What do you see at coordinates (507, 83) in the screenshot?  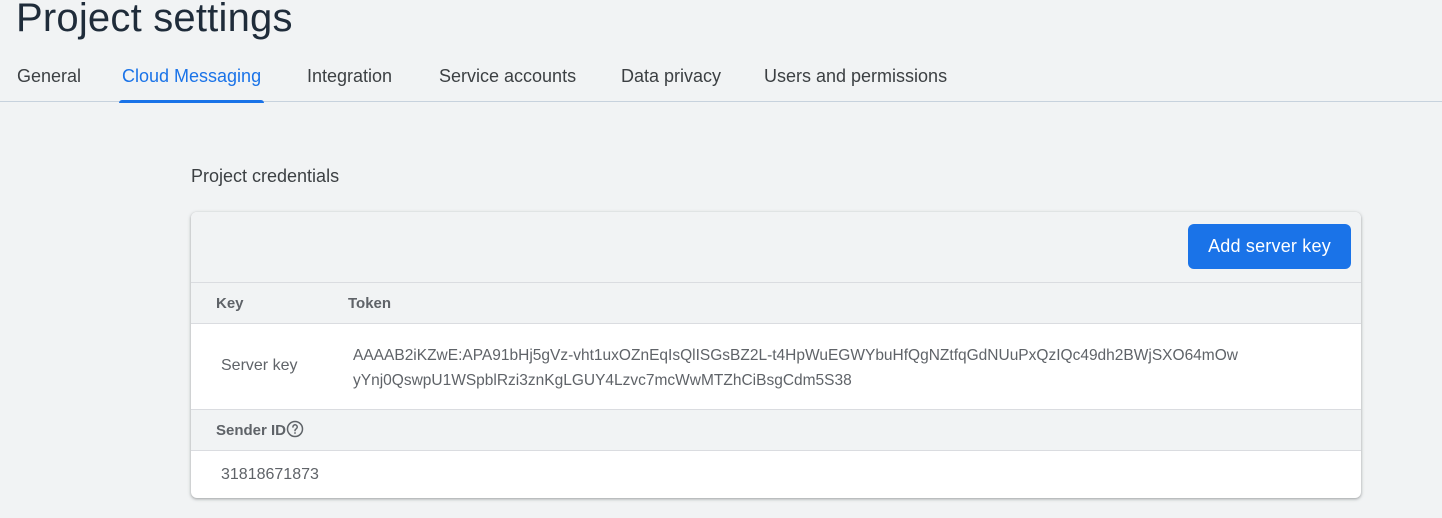 I see `tab-service-accounts: Service accounts` at bounding box center [507, 83].